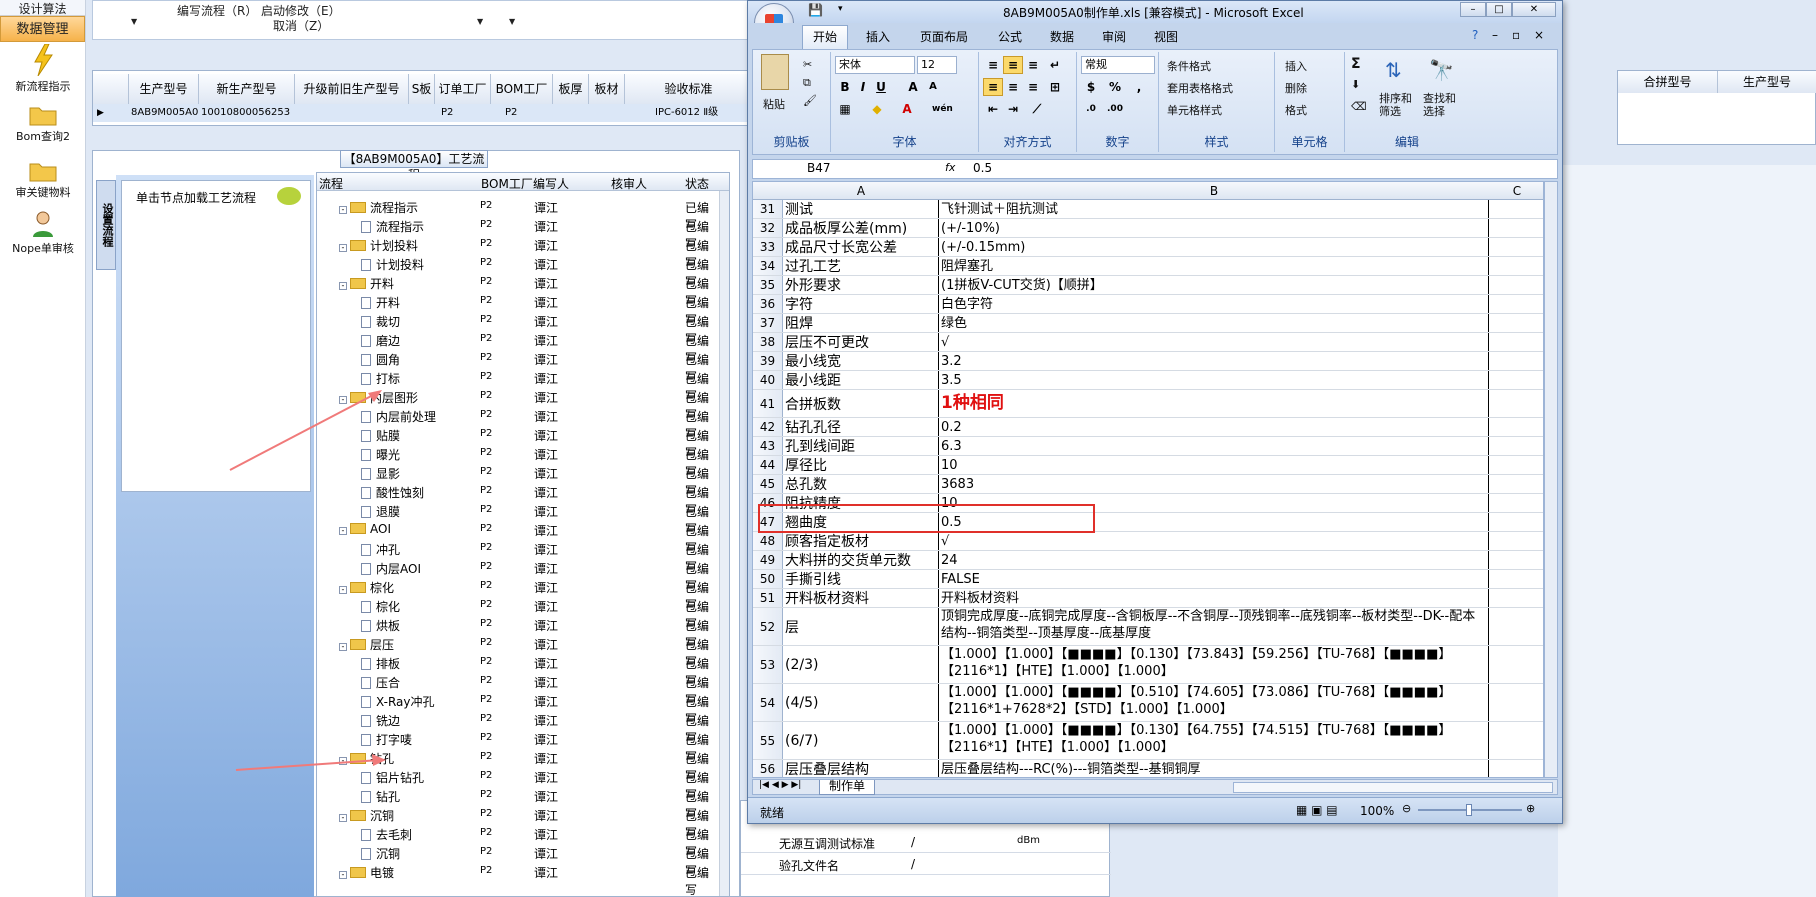 Image resolution: width=1816 pixels, height=897 pixels. I want to click on sheet-row: 48 顾客指定板材 √, so click(1148, 541).